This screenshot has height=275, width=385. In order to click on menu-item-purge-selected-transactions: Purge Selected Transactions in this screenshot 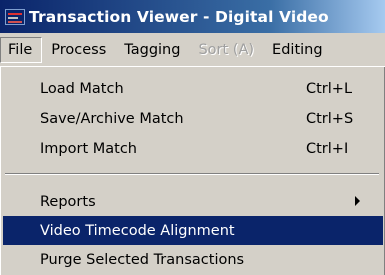, I will do `click(193, 259)`.